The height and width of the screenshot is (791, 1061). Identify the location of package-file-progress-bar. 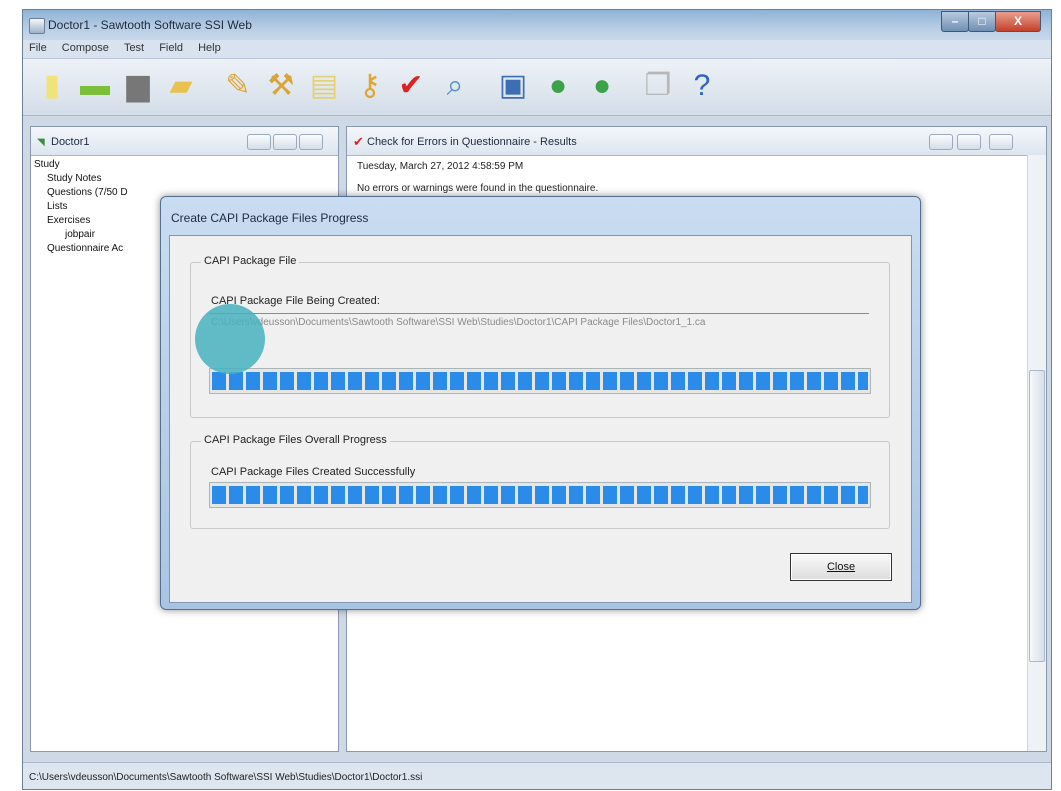
(540, 381).